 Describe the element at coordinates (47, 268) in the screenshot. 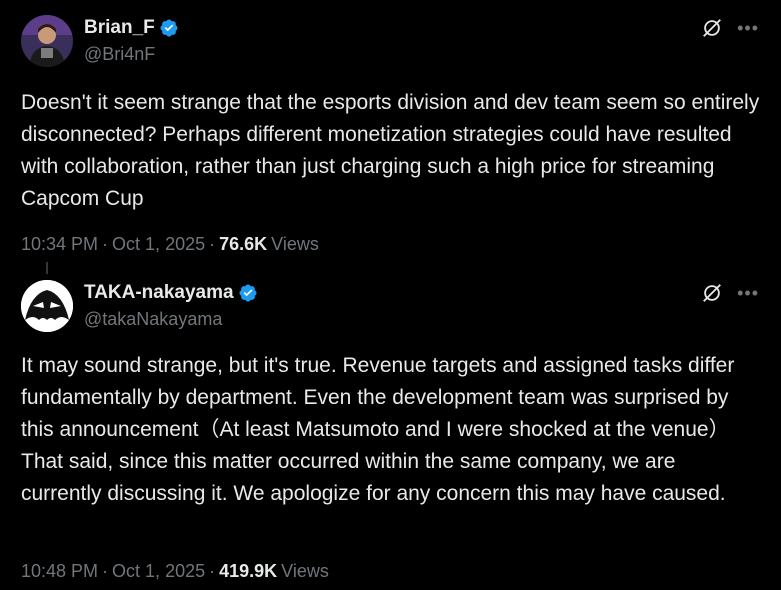

I see `thread-connector` at that location.